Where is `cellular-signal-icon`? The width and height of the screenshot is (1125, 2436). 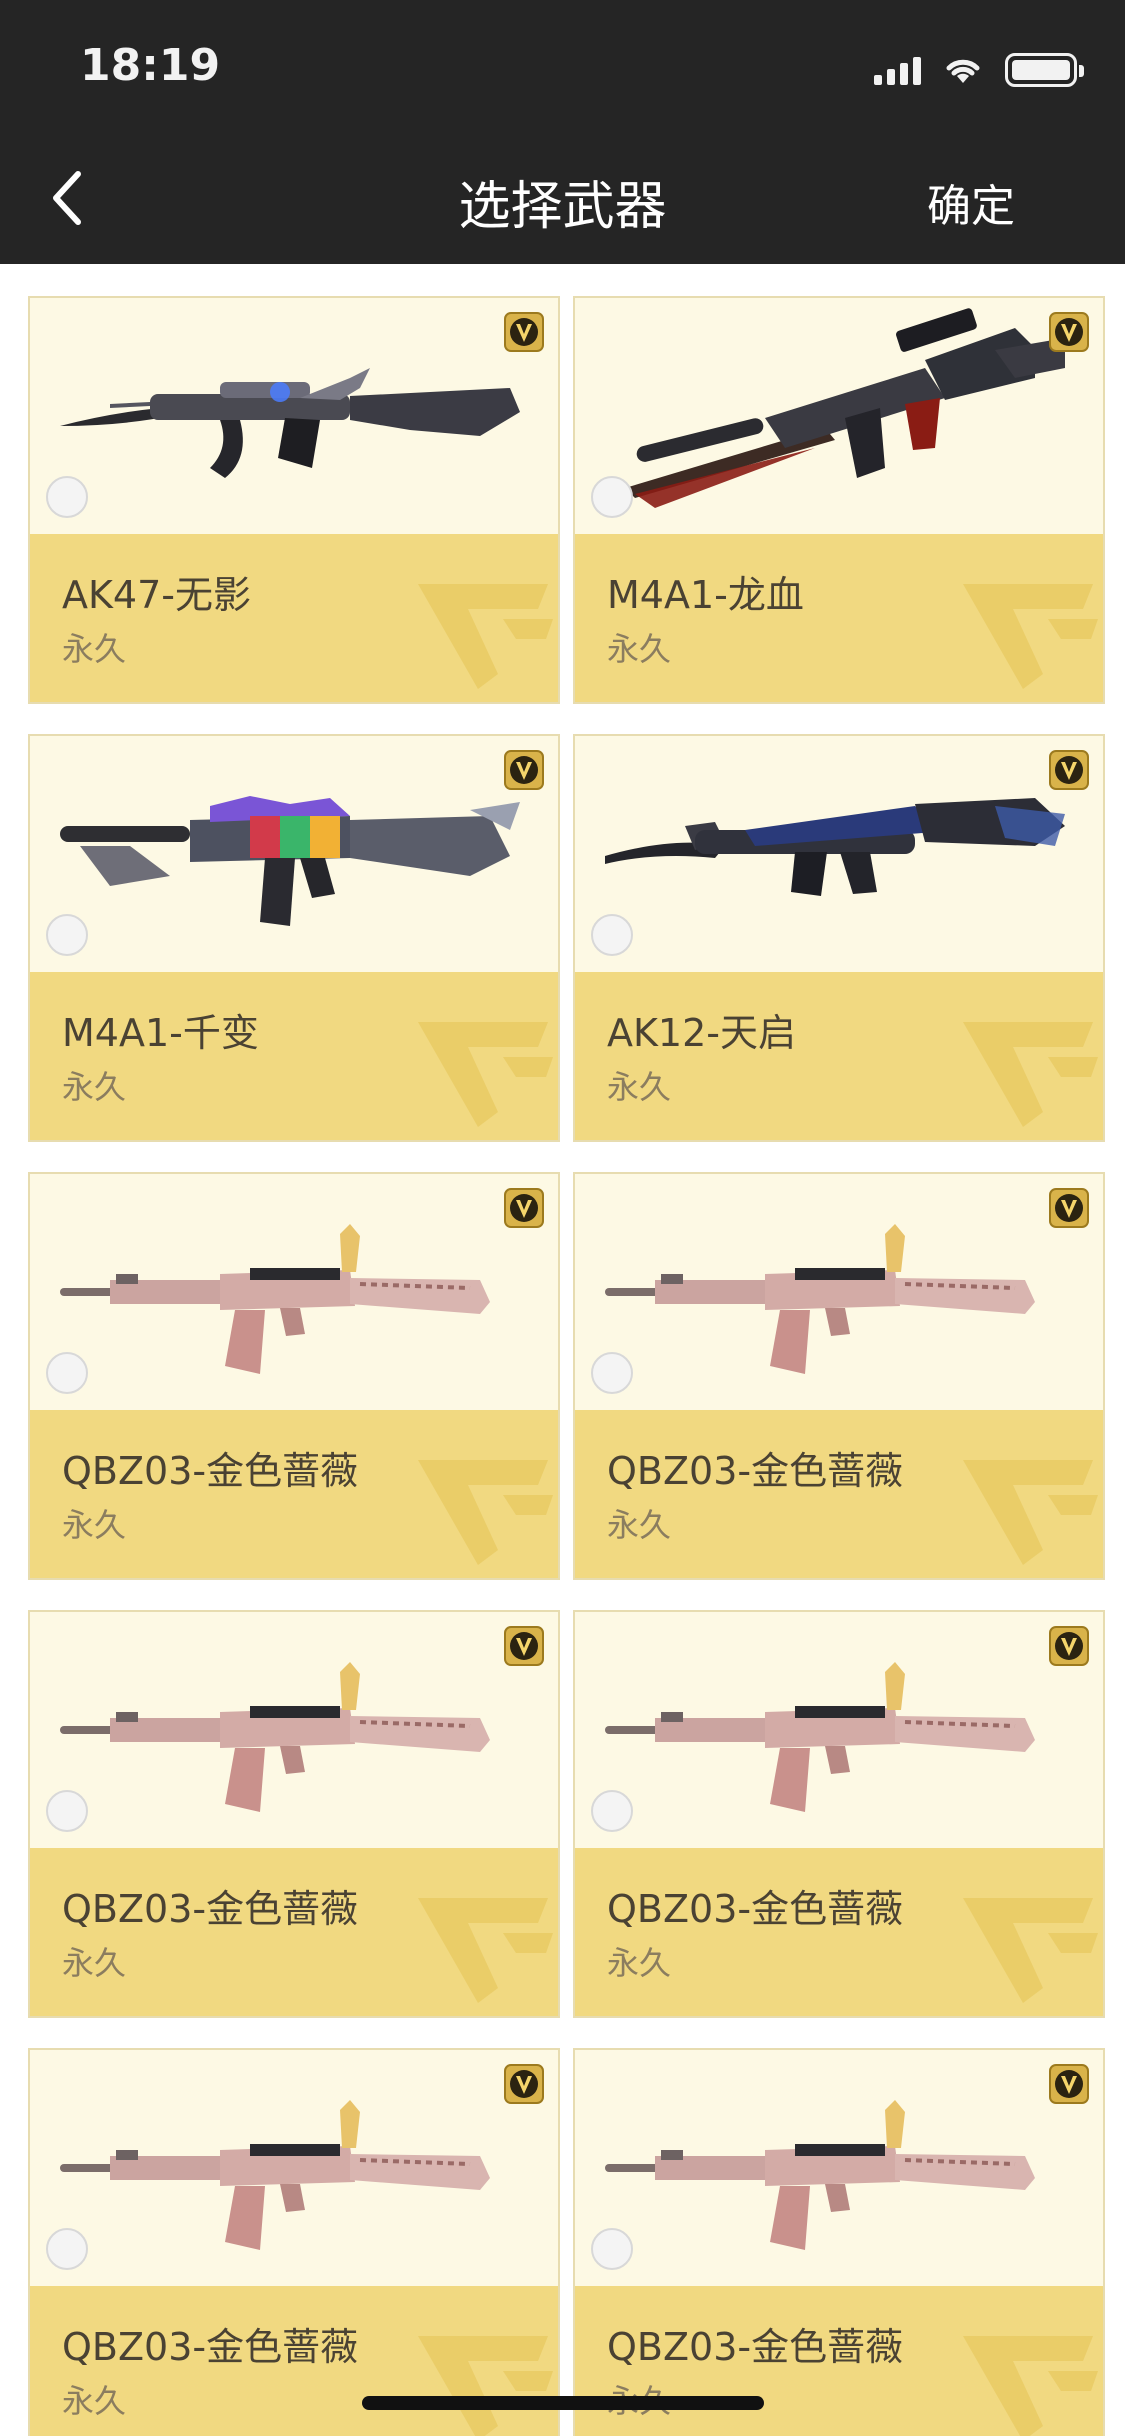 cellular-signal-icon is located at coordinates (897, 70).